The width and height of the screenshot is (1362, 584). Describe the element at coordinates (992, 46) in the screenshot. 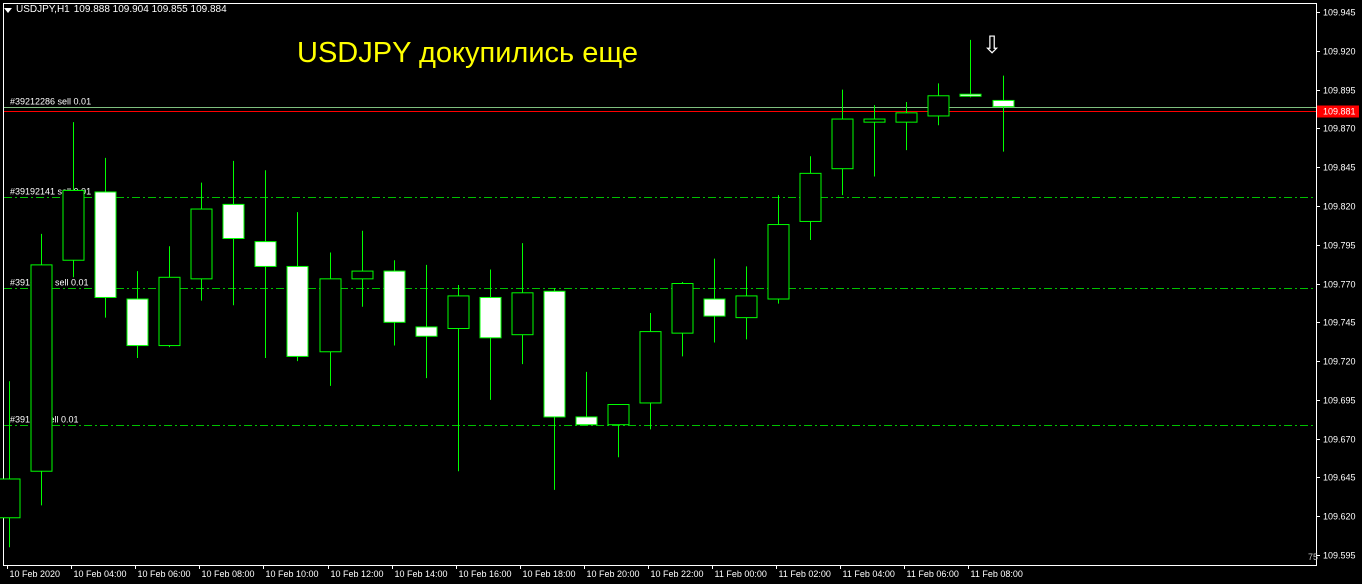

I see `down-arrow-icon: ⇩` at that location.